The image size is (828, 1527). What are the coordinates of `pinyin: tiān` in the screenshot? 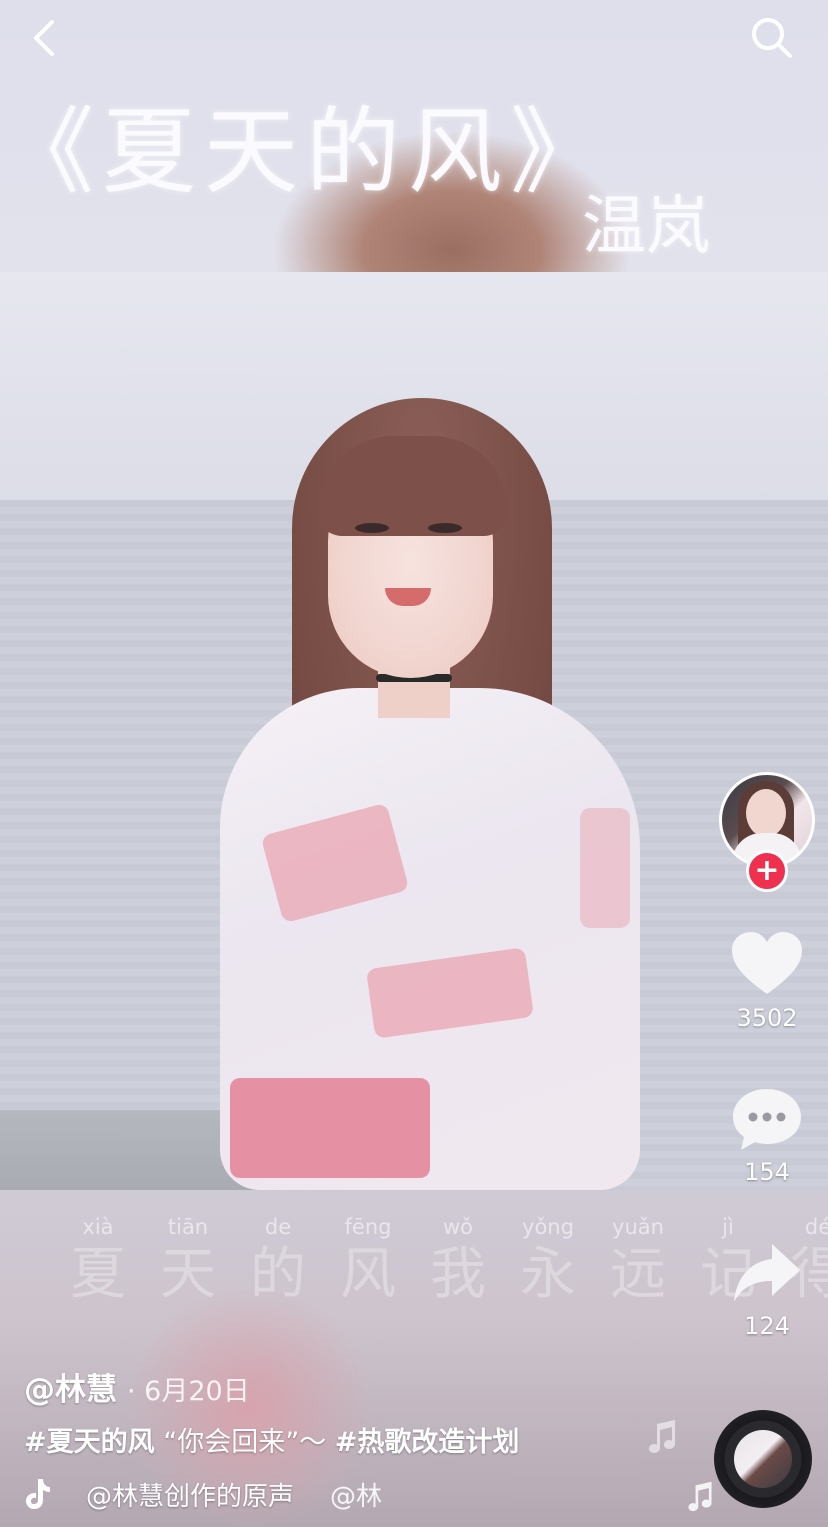 It's located at (188, 1227).